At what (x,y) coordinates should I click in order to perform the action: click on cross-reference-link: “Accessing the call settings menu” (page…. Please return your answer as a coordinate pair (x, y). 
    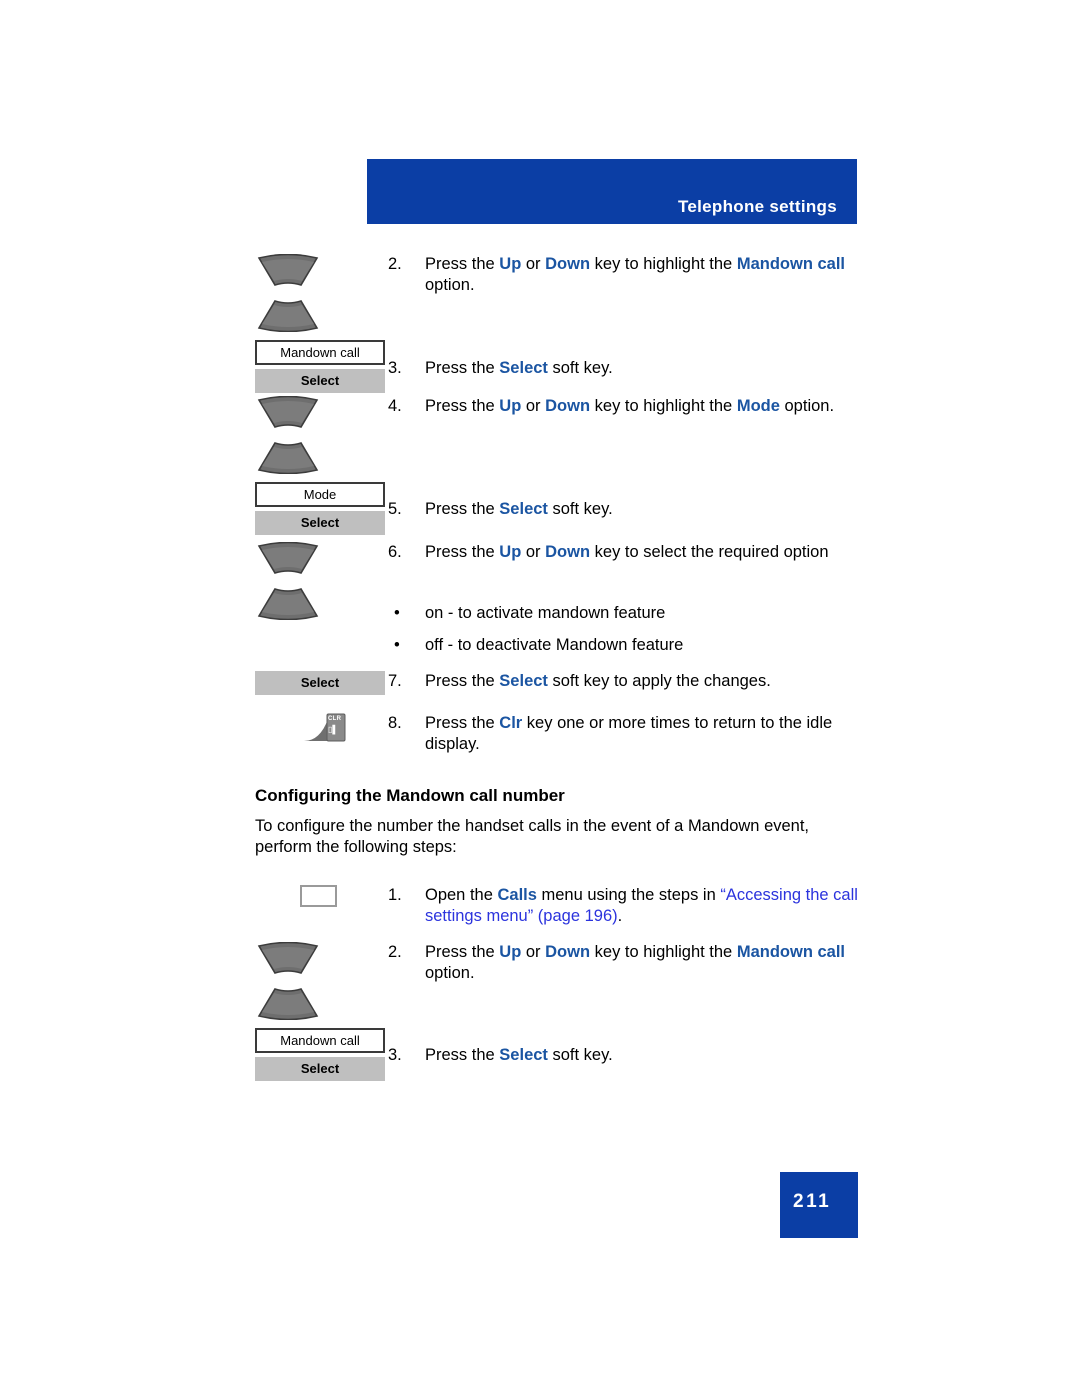
    Looking at the image, I should click on (641, 905).